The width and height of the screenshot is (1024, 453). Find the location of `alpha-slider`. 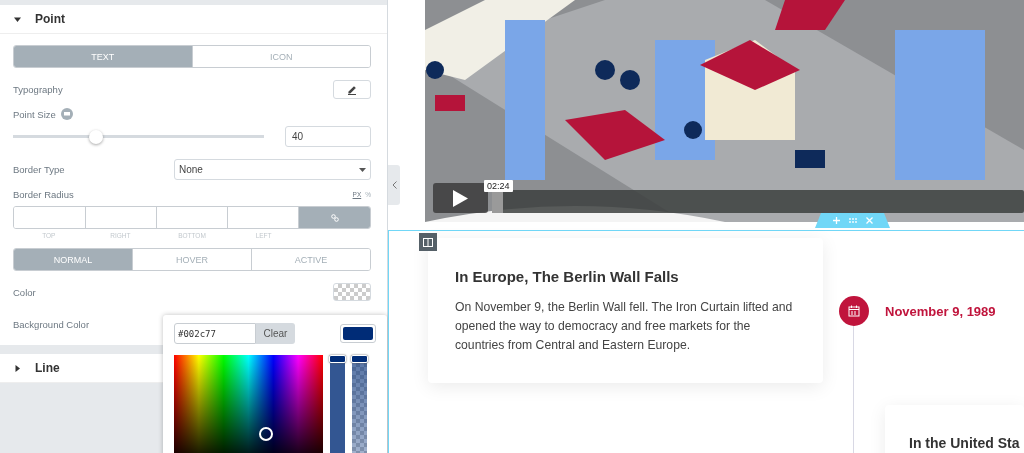

alpha-slider is located at coordinates (359, 404).